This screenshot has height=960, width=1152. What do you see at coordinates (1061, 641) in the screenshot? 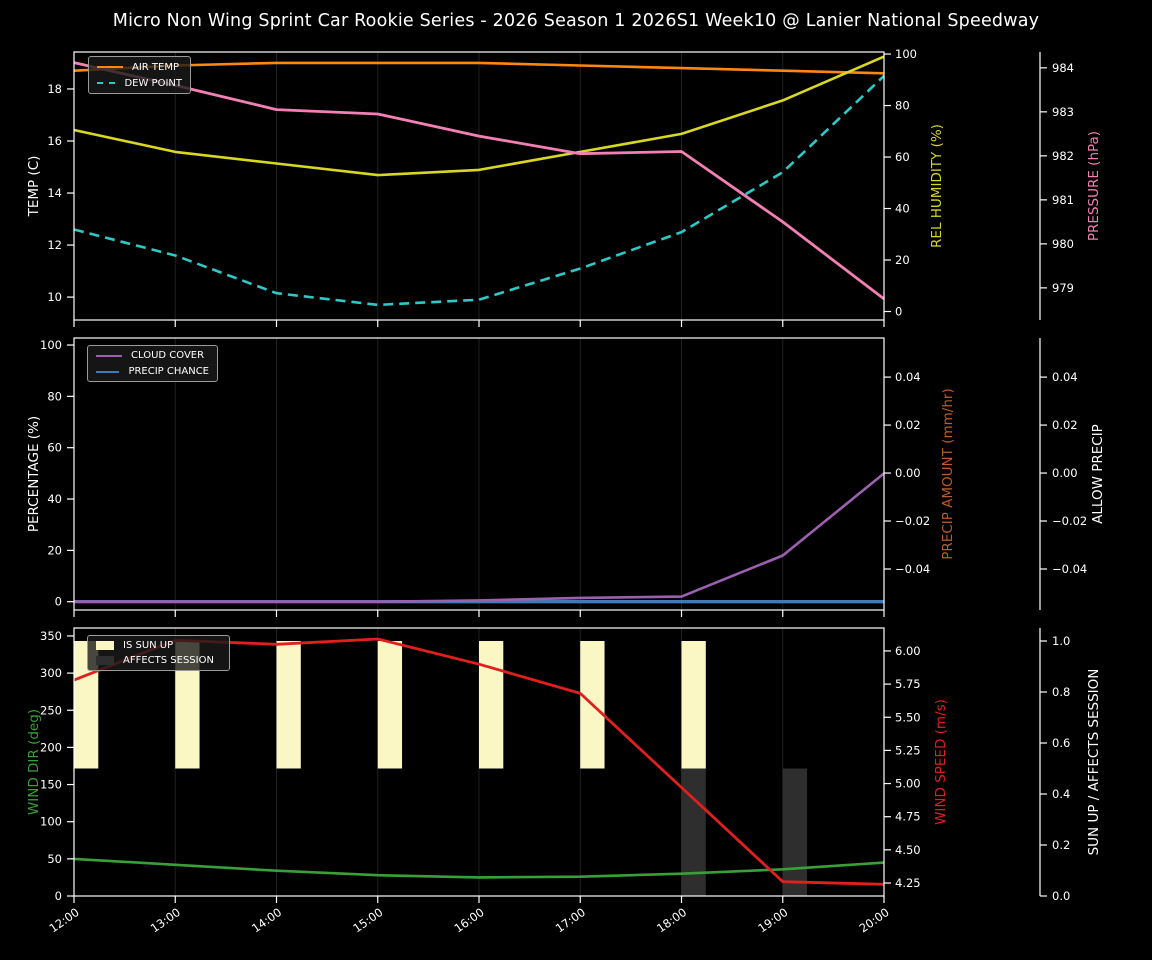
I see `tick-label: 1.0` at bounding box center [1061, 641].